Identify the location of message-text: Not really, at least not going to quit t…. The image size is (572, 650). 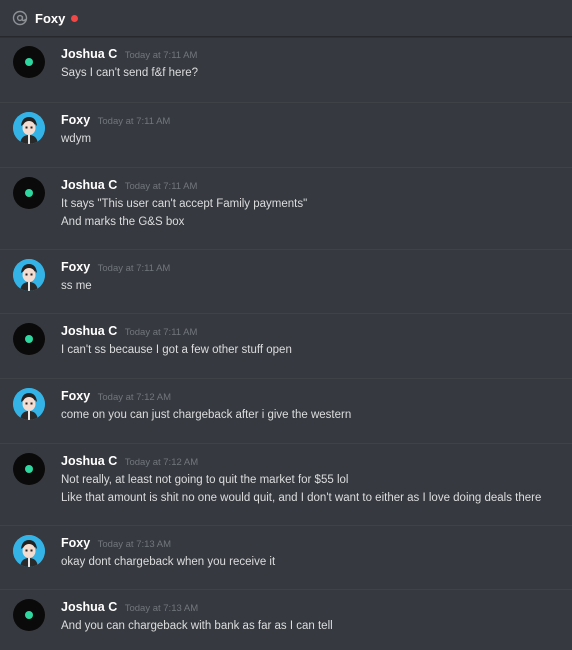
(205, 480).